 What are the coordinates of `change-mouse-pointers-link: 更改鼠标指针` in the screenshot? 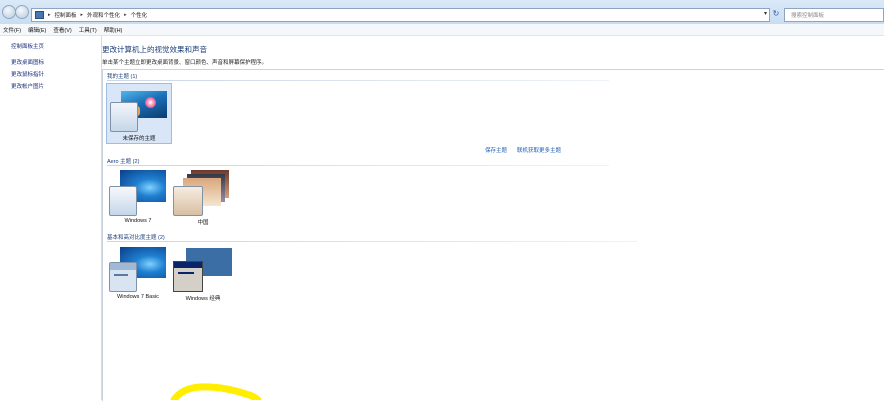 It's located at (27, 74).